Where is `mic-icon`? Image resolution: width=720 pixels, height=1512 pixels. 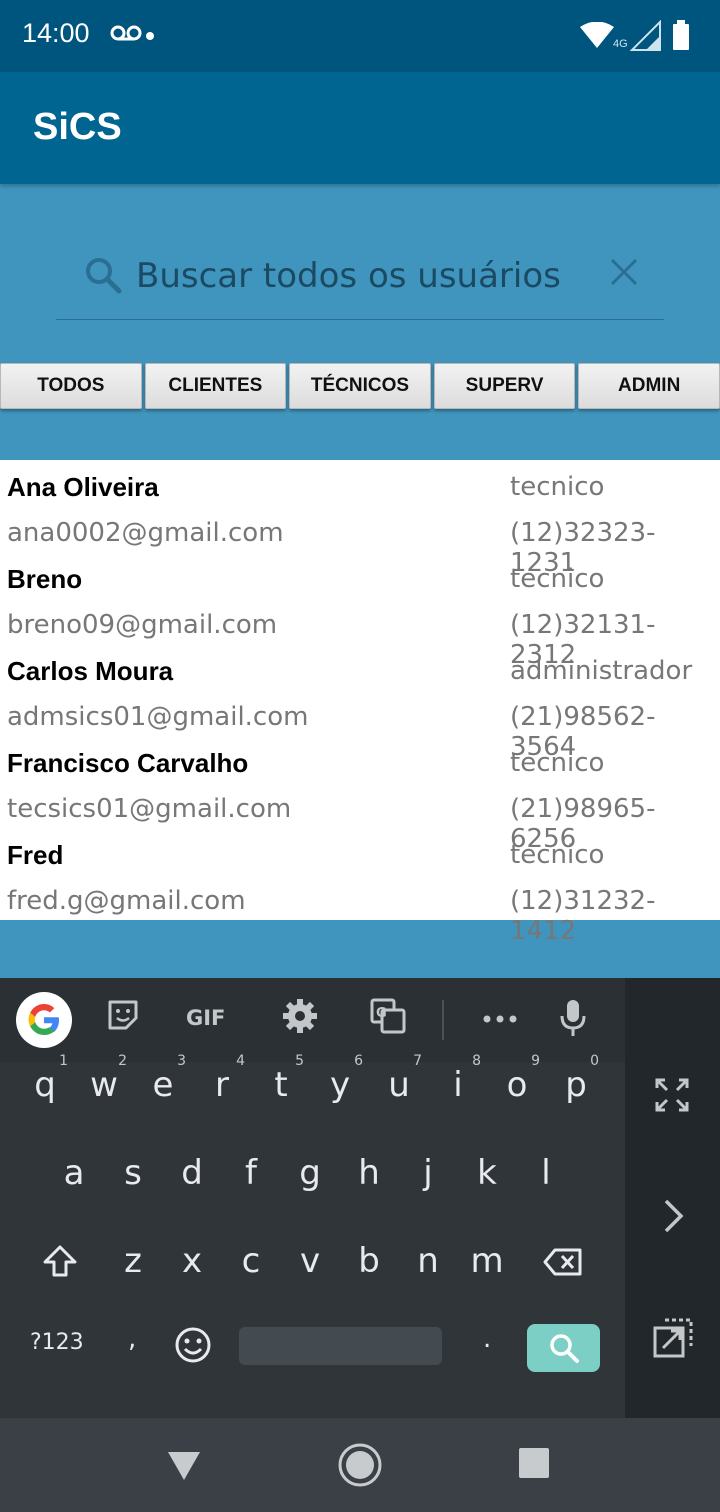 mic-icon is located at coordinates (573, 1019).